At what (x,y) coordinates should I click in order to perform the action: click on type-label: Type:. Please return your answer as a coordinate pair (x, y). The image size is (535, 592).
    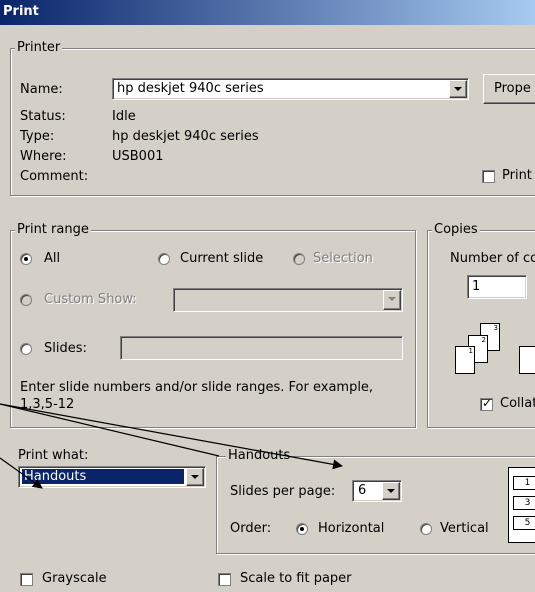
    Looking at the image, I should click on (37, 136).